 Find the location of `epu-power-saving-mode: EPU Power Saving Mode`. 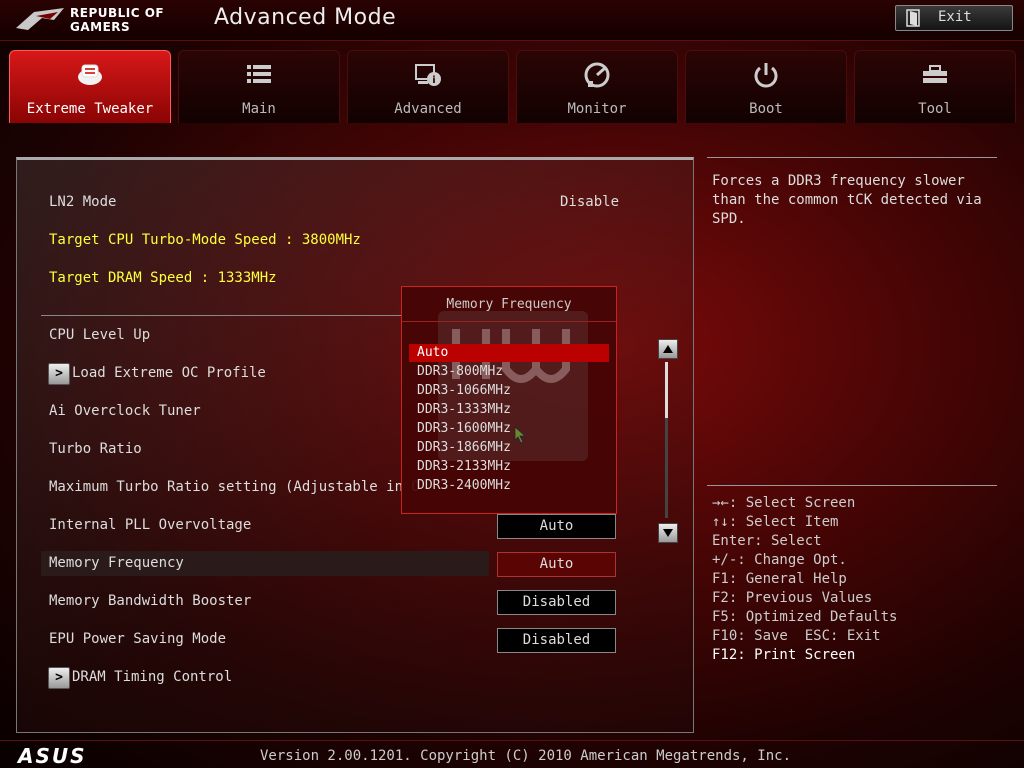

epu-power-saving-mode: EPU Power Saving Mode is located at coordinates (137, 640).